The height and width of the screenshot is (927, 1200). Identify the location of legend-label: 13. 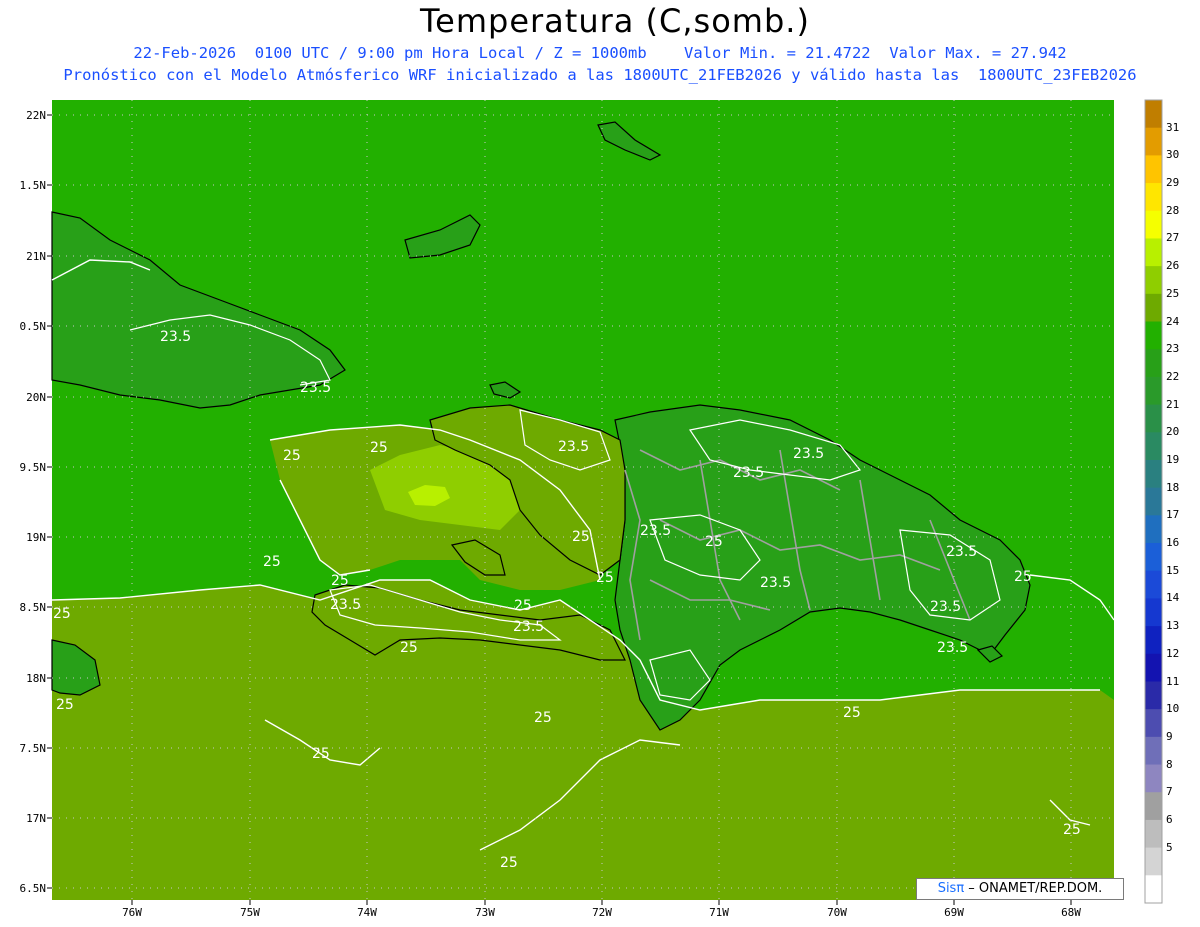
(1173, 626).